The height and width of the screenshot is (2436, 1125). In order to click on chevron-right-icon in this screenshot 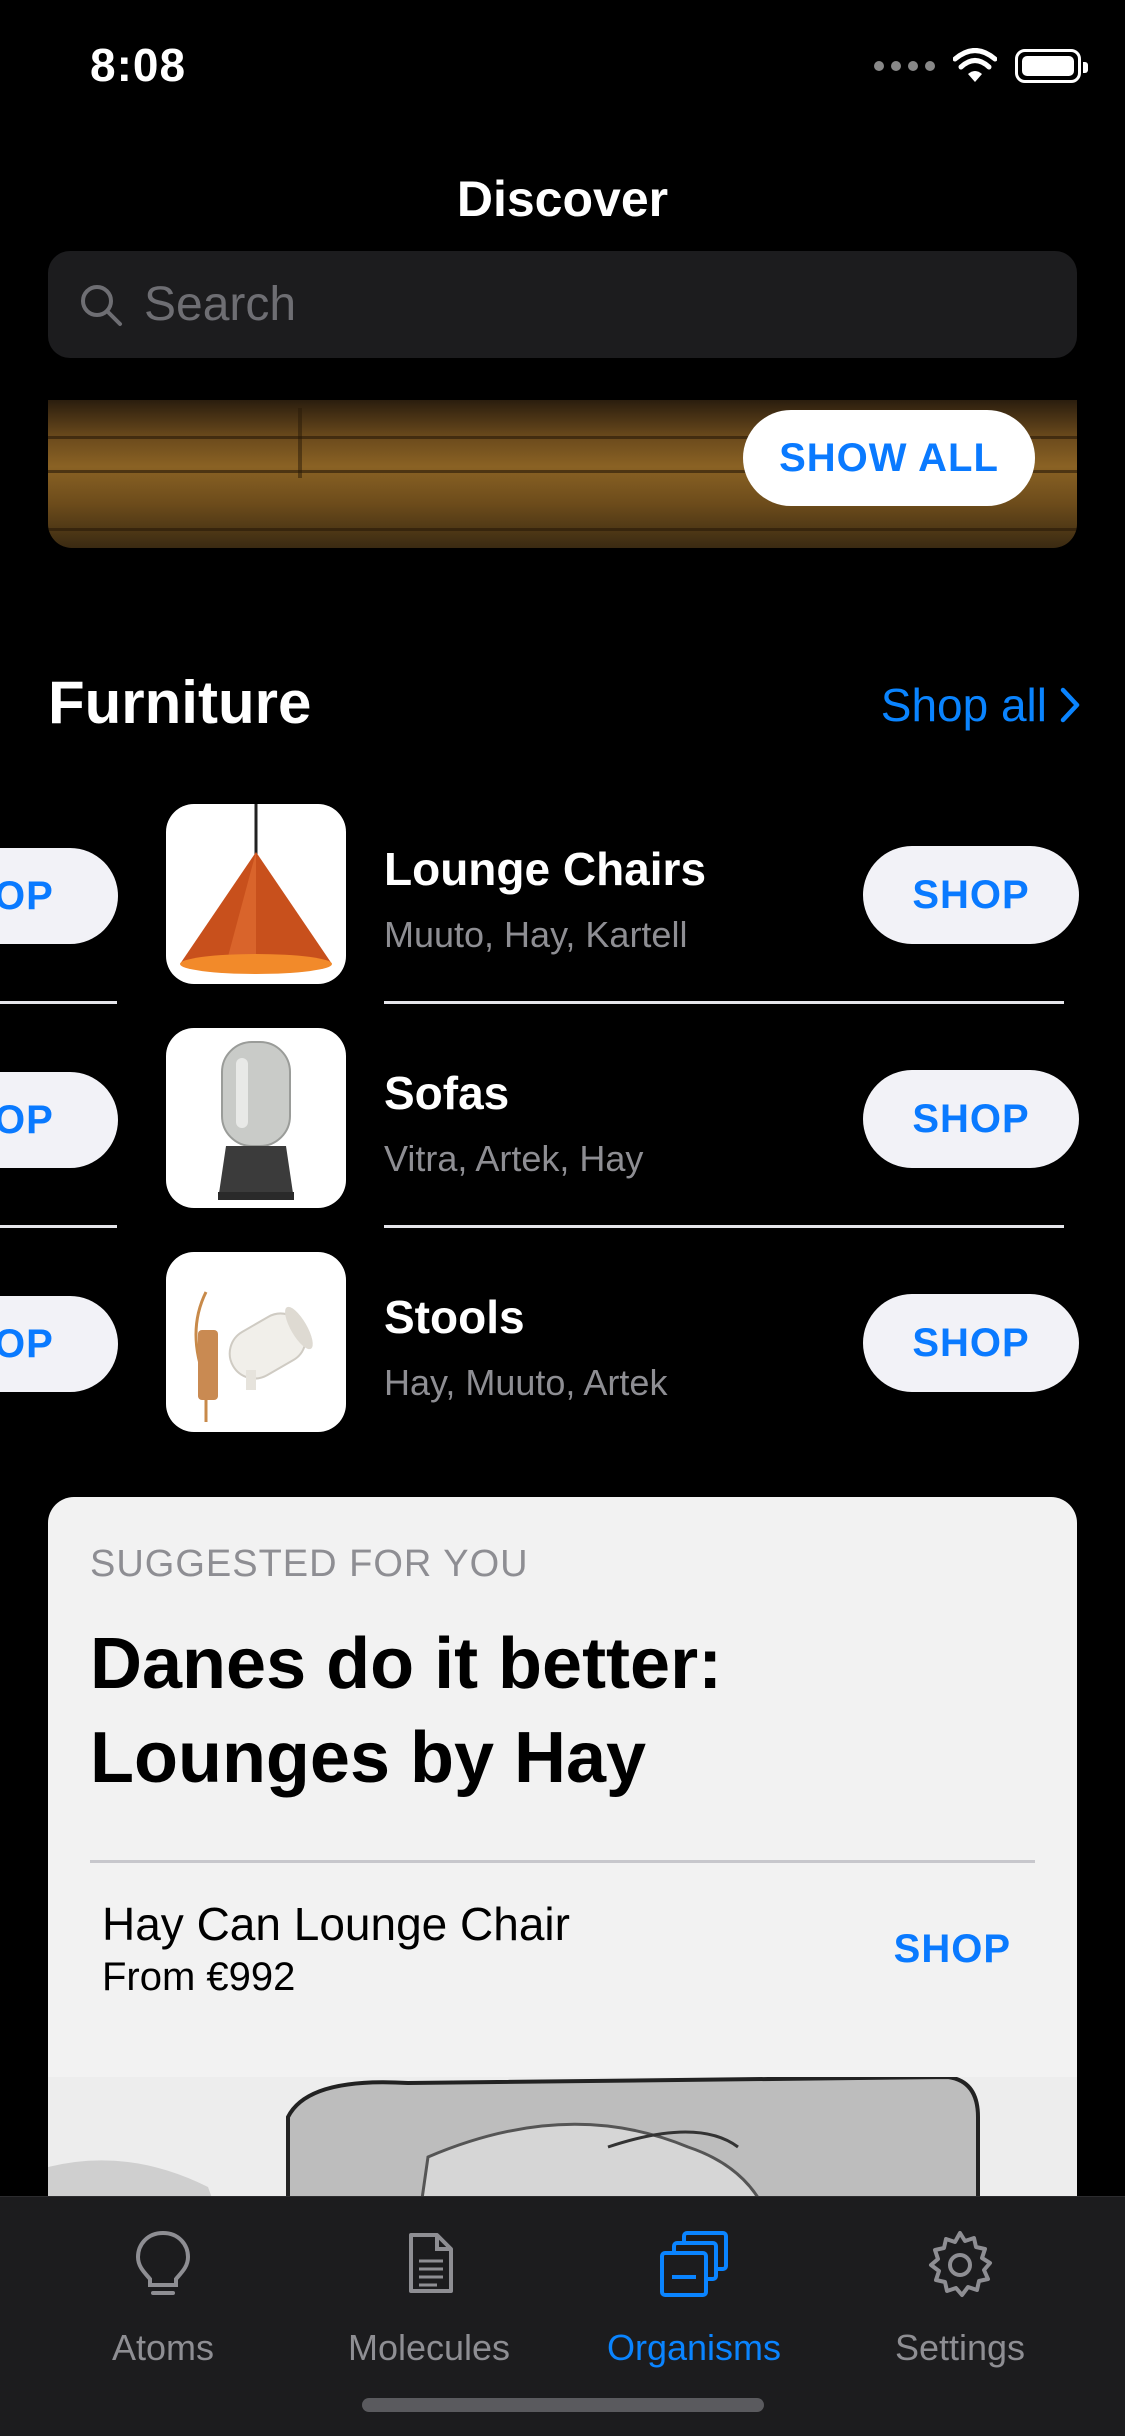, I will do `click(1070, 705)`.